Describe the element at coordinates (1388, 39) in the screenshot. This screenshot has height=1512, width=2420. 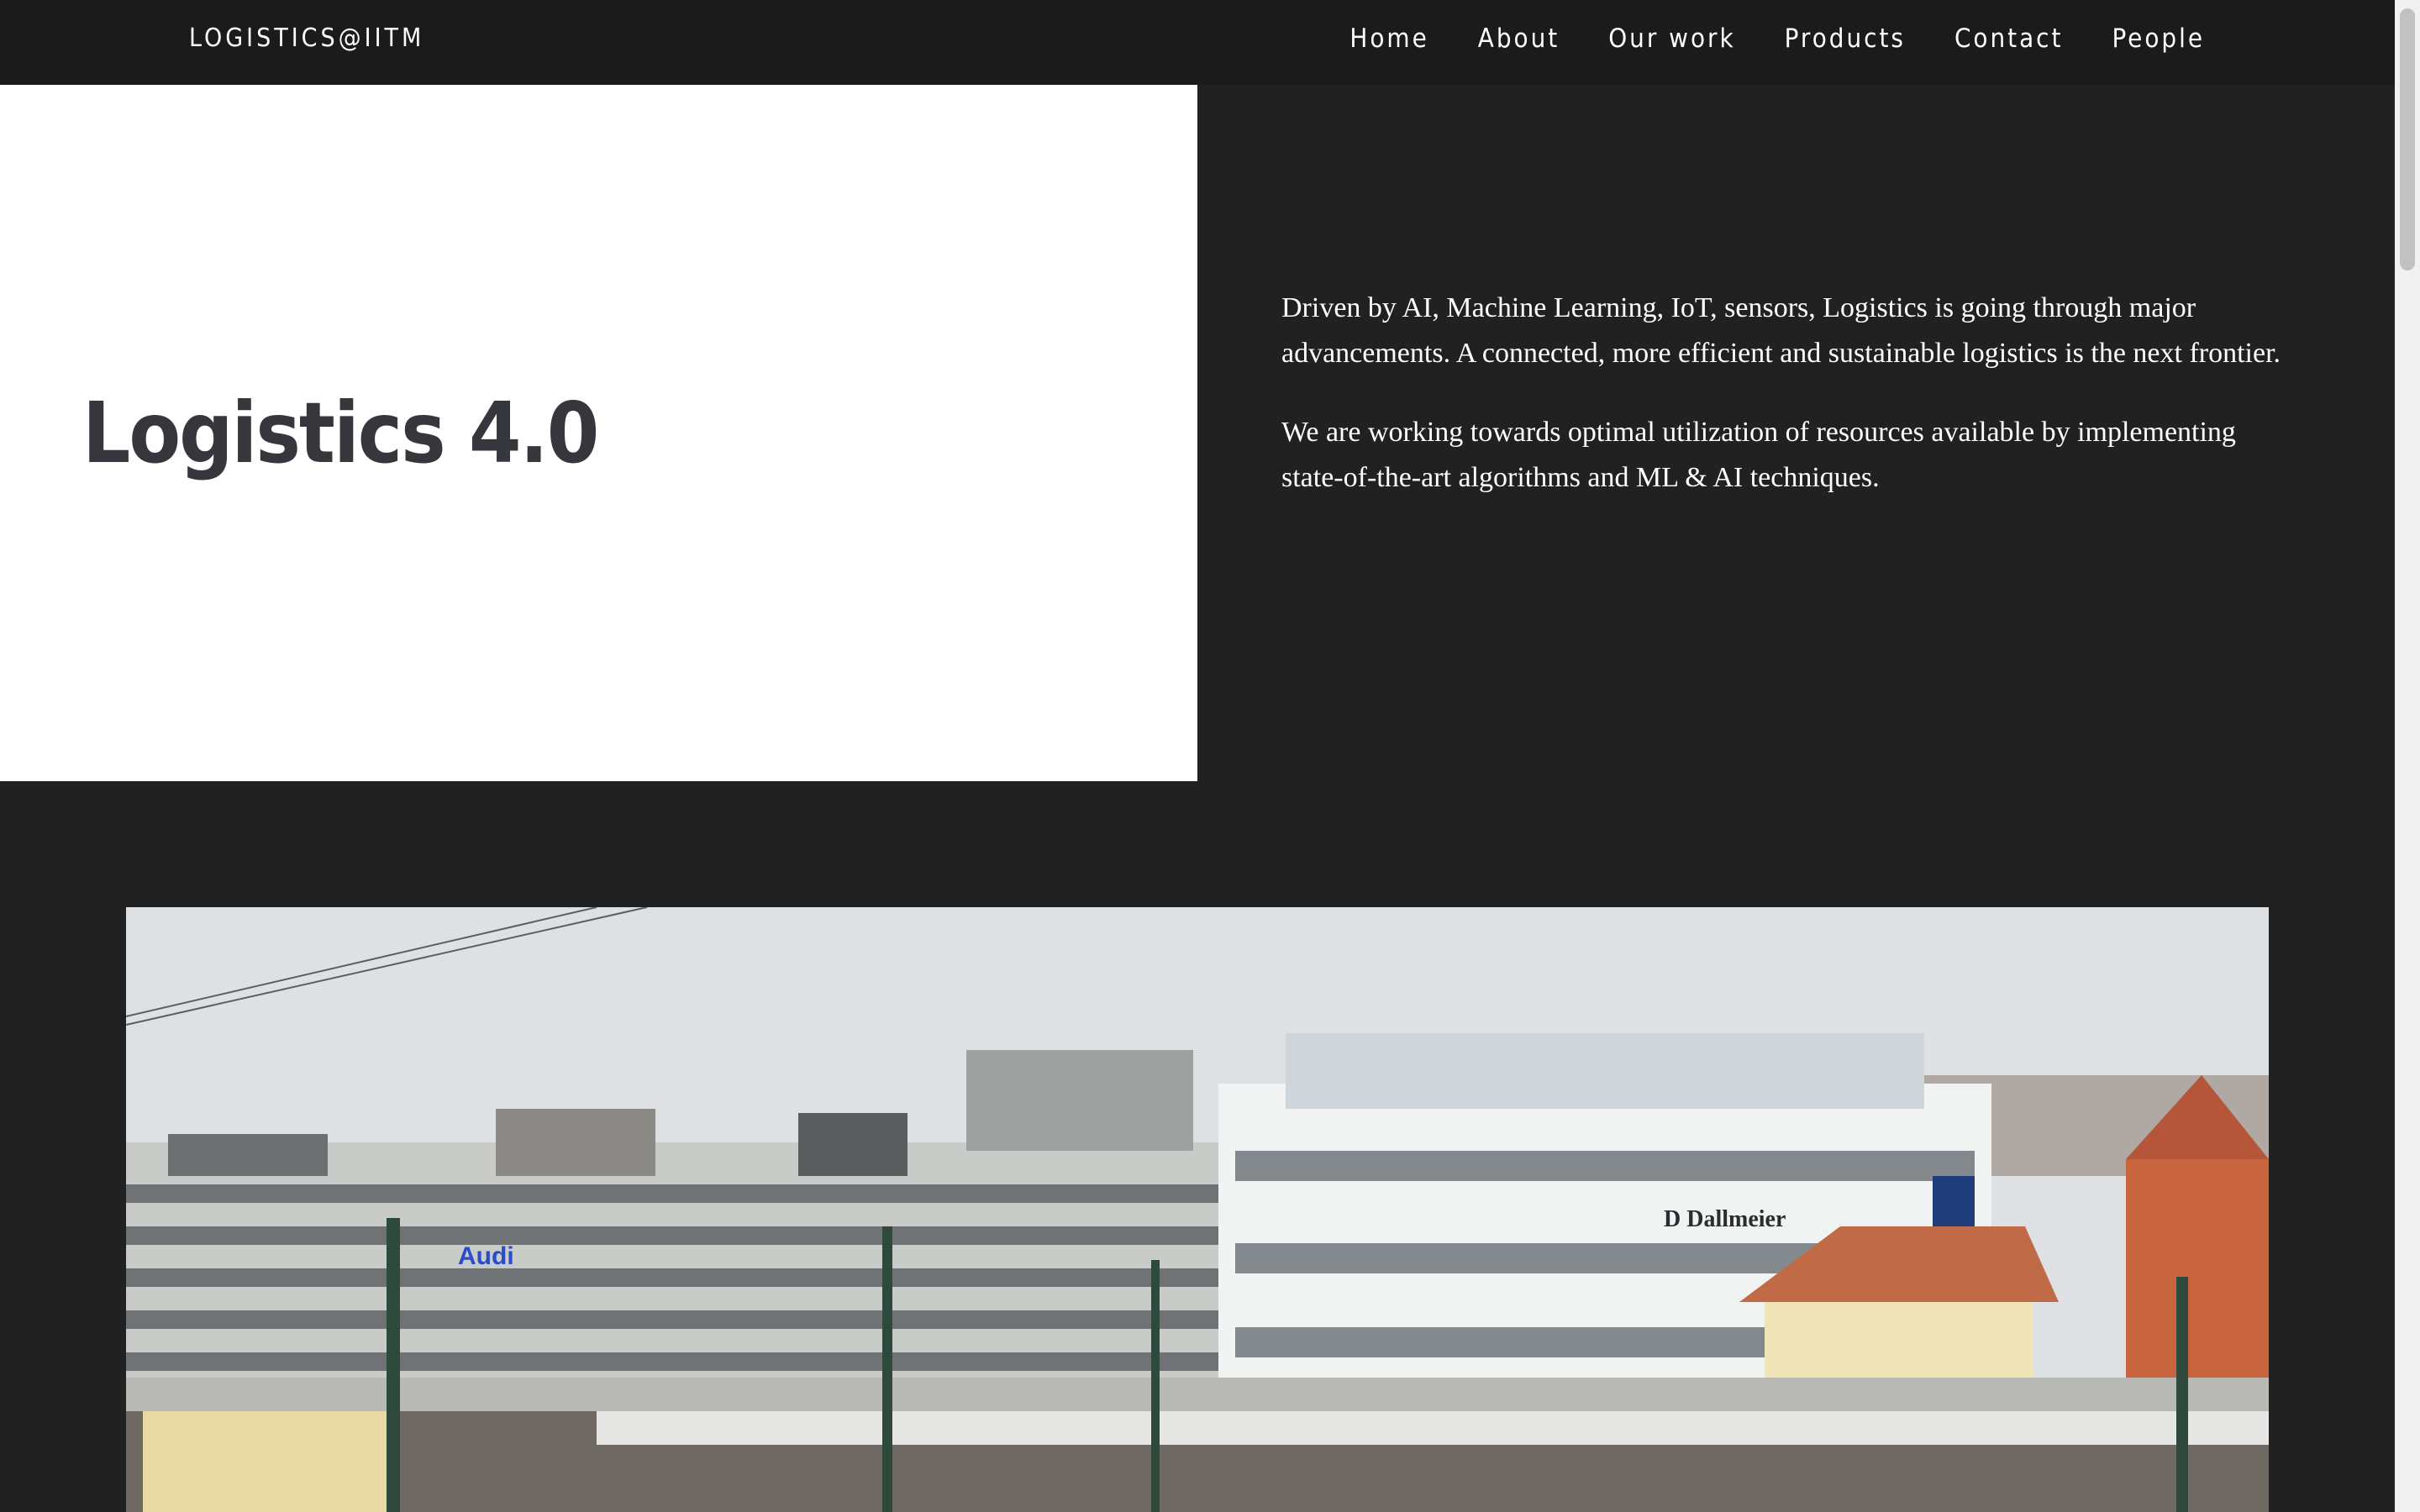
I see `nav-link-home: Home` at that location.